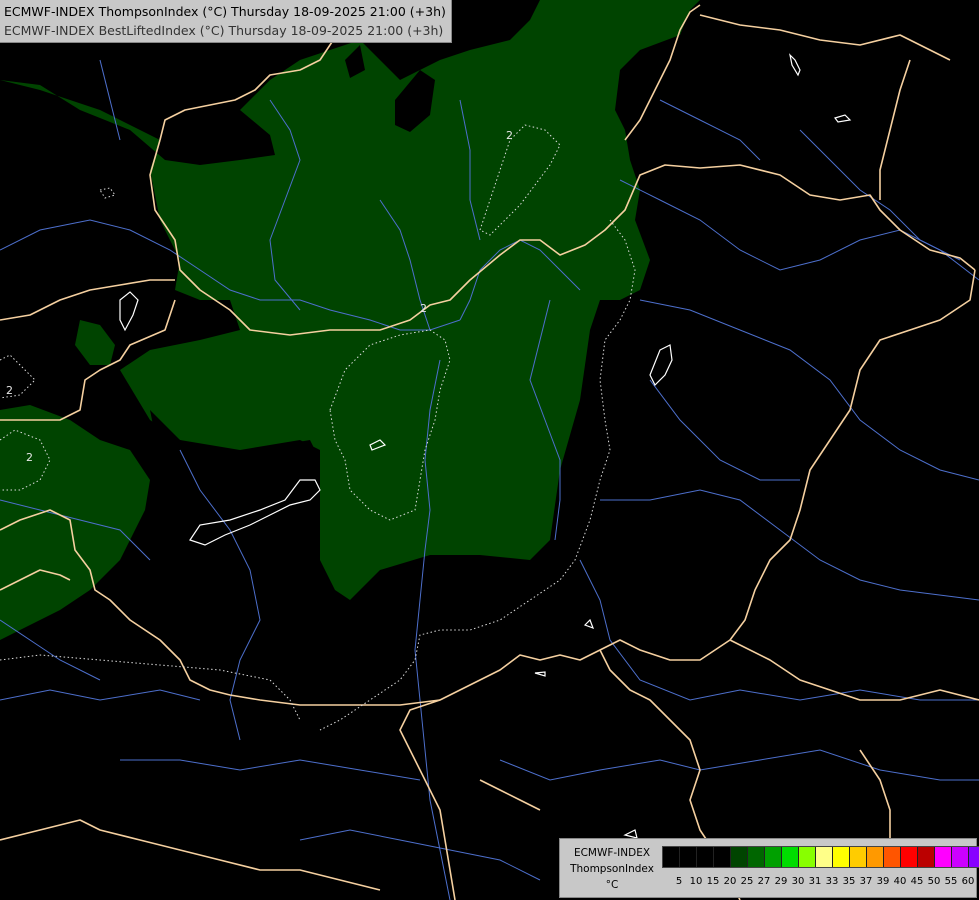  I want to click on legend-tick-labels: 5 10 15 20 25 27 29 30 31 33 35 37 39 40 45 50 55 60, so click(820, 883).